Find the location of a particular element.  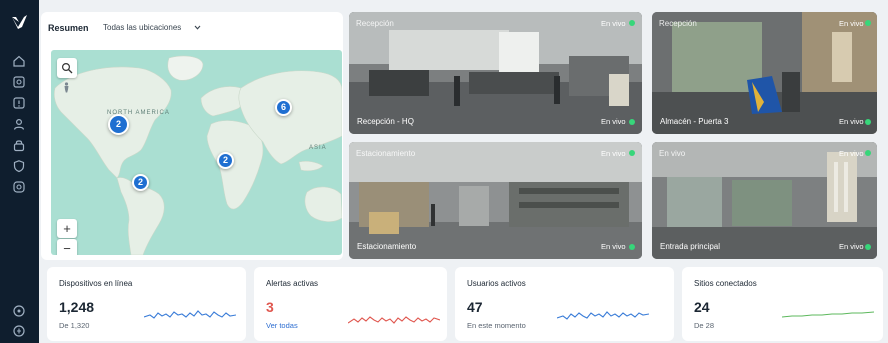

street-view-icon is located at coordinates (66, 87).